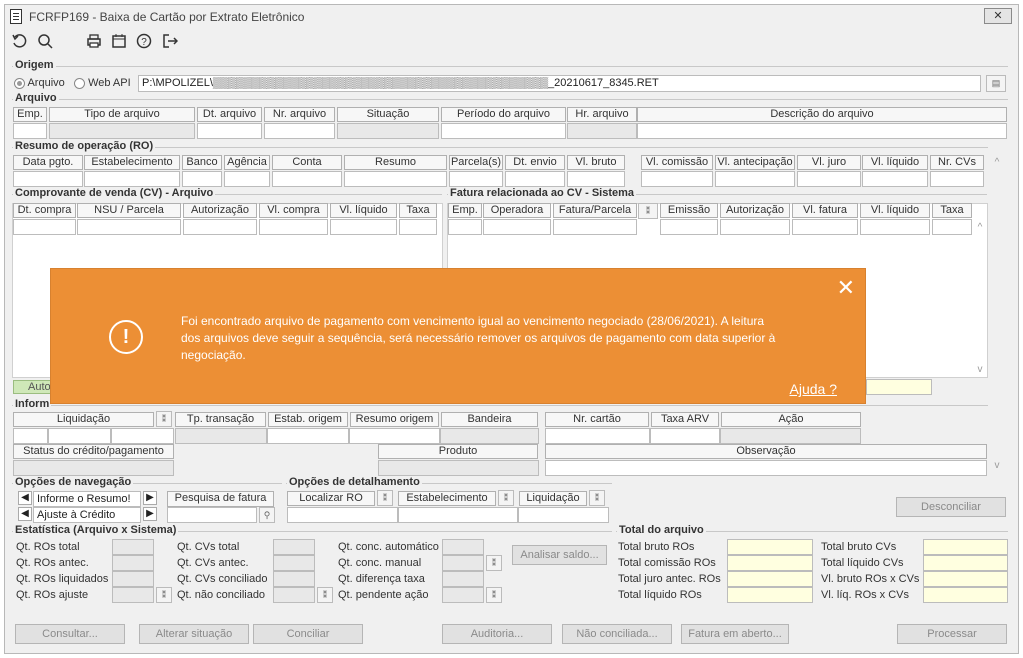  I want to click on stat-value, so click(133, 579).